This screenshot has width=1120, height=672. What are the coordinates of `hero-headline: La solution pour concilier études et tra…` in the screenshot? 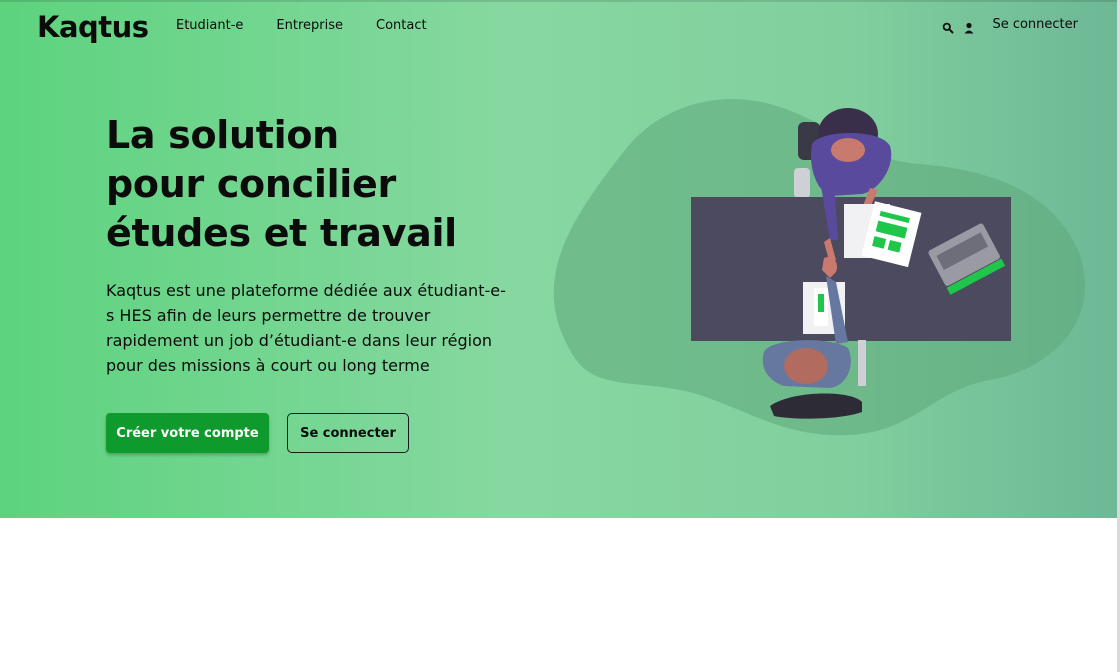 It's located at (336, 184).